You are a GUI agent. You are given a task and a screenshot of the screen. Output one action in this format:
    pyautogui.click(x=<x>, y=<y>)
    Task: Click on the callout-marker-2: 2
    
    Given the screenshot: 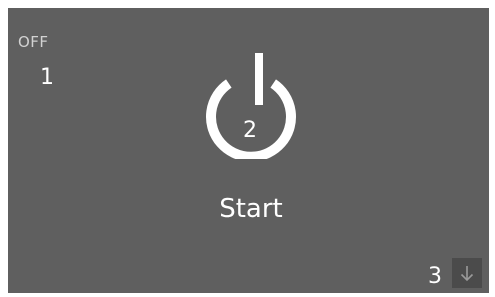 What is the action you would take?
    pyautogui.click(x=250, y=130)
    